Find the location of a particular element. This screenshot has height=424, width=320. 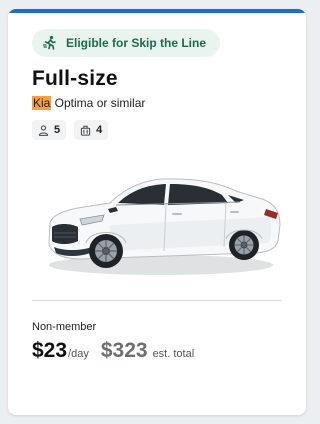

skip-the-line-badge: Eligible for Skip the Line is located at coordinates (126, 43).